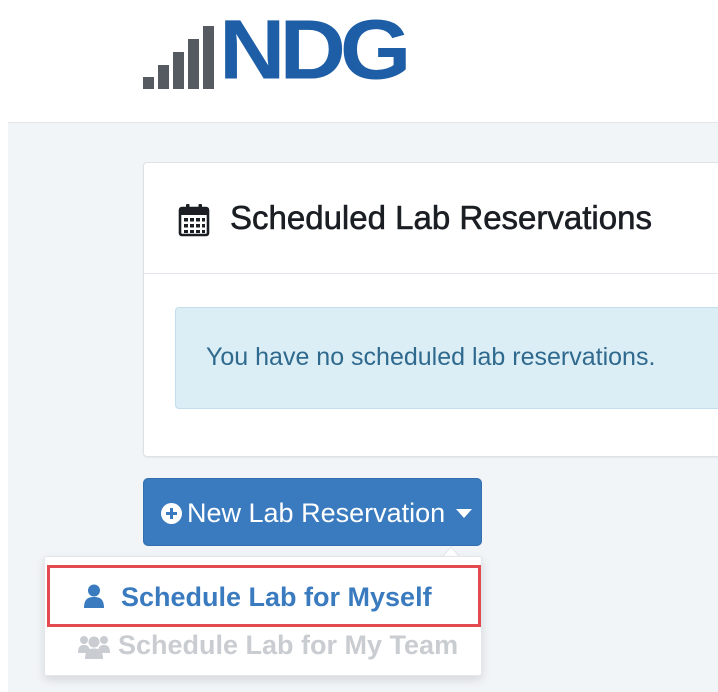  Describe the element at coordinates (171, 513) in the screenshot. I see `plus-circle-icon` at that location.